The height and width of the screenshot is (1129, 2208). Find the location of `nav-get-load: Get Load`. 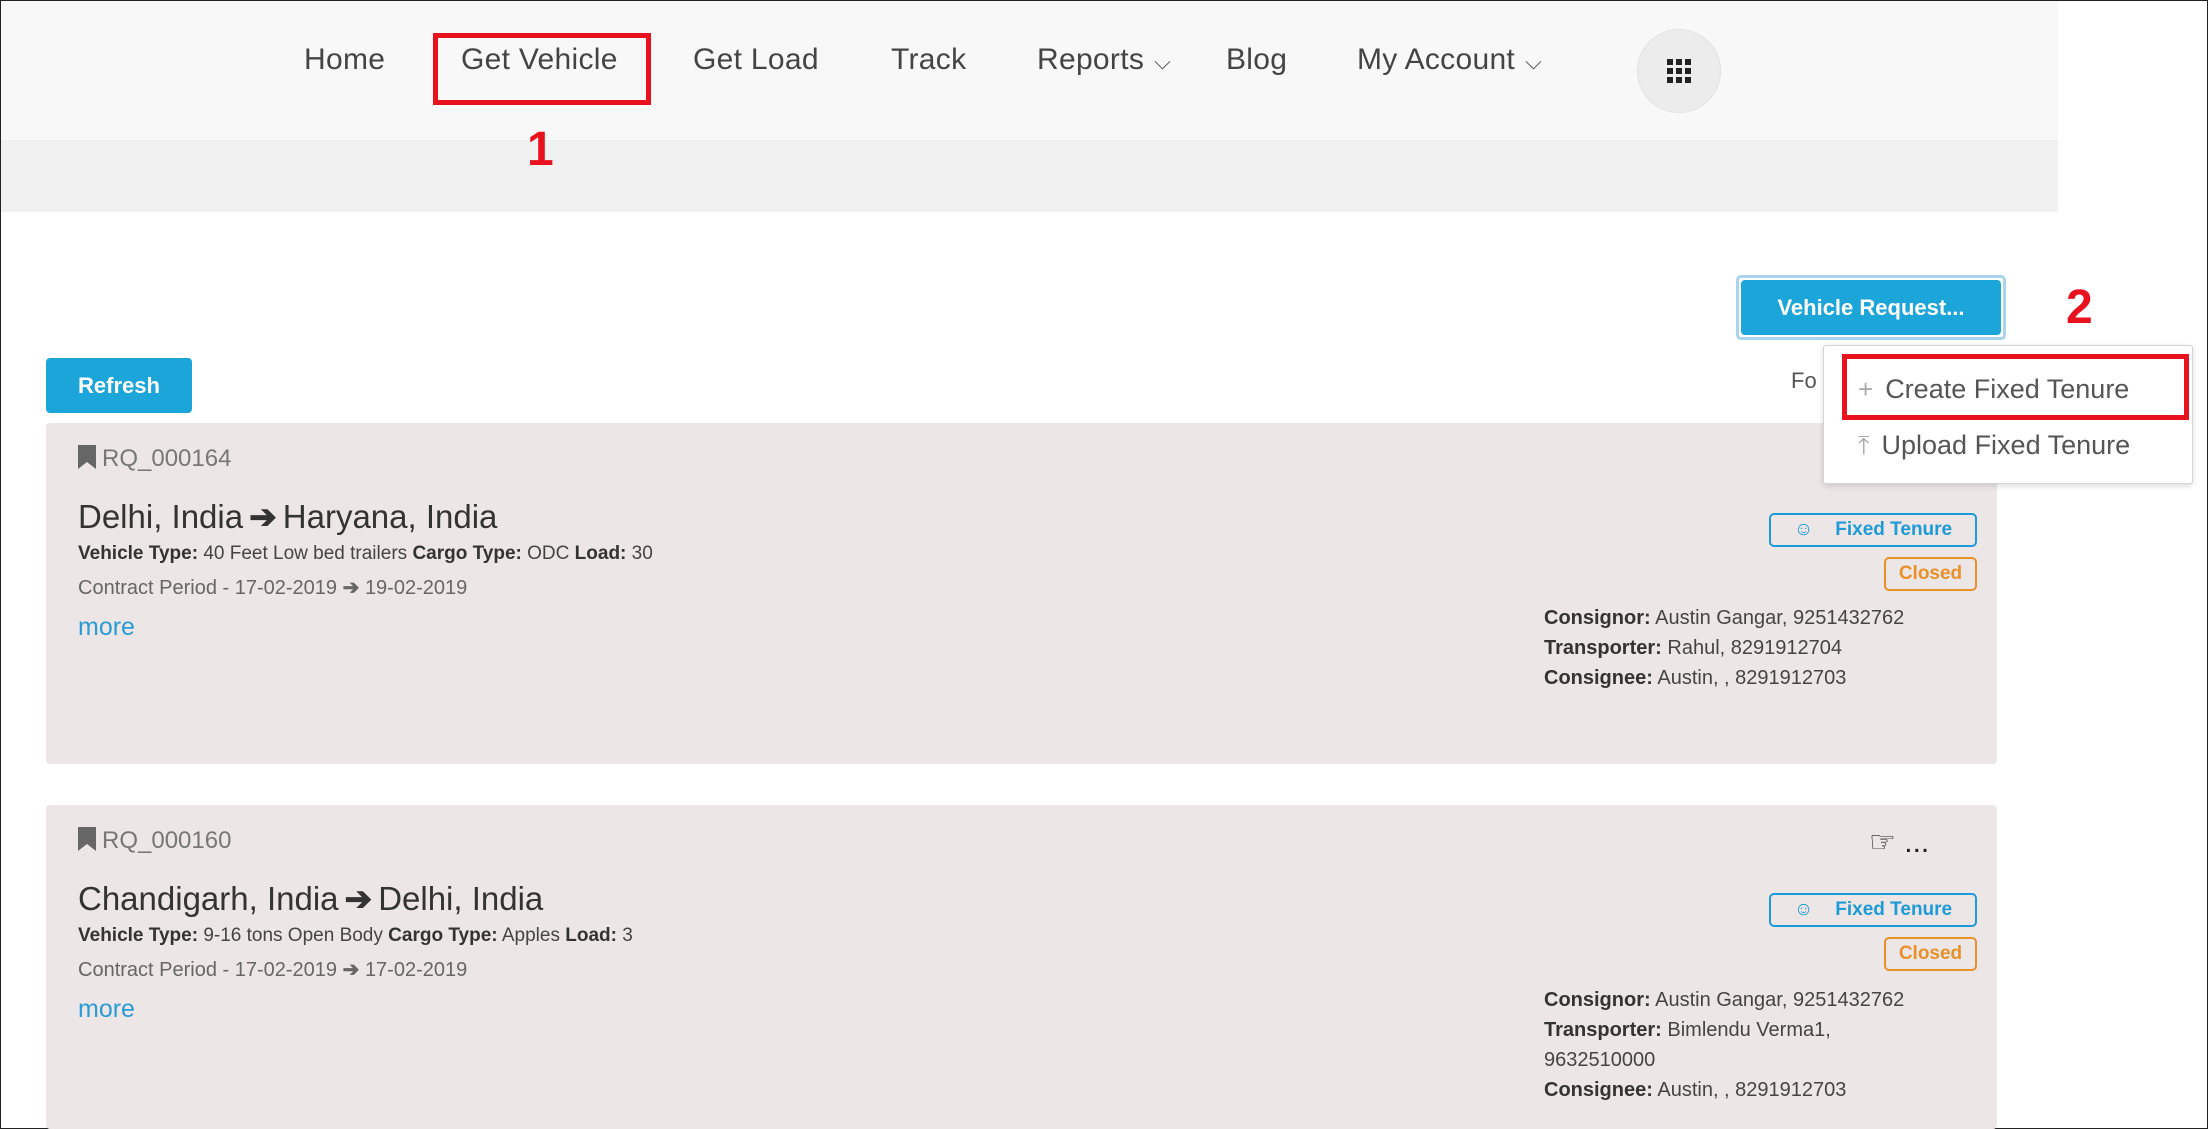

nav-get-load: Get Load is located at coordinates (756, 60).